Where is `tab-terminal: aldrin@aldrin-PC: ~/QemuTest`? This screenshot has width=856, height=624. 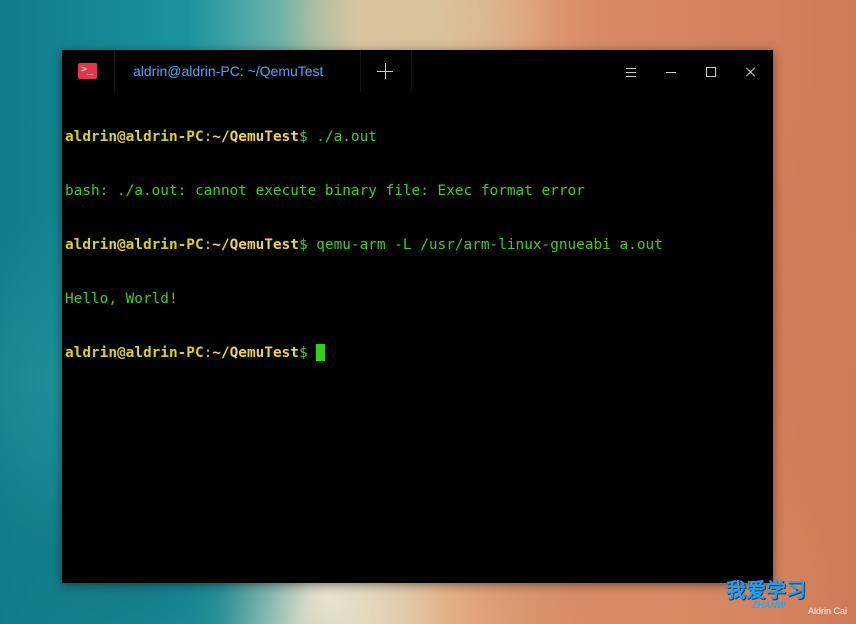
tab-terminal: aldrin@aldrin-PC: ~/QemuTest is located at coordinates (237, 71).